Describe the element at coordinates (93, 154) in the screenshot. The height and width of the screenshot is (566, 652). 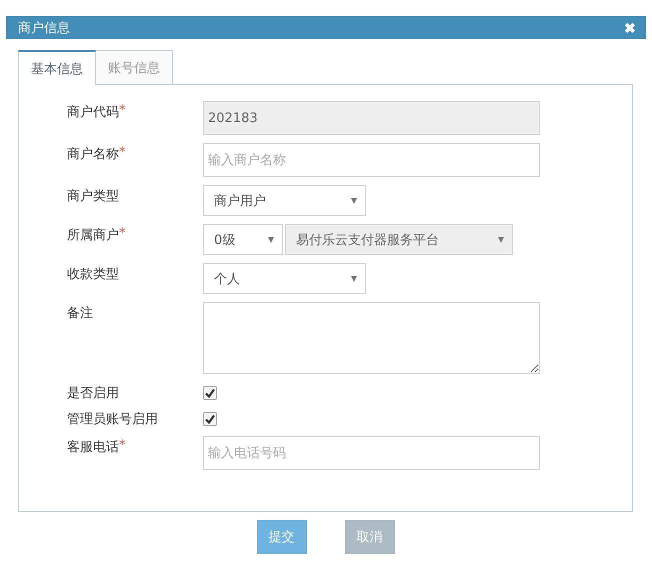
I see `field-label: 商户名称` at that location.